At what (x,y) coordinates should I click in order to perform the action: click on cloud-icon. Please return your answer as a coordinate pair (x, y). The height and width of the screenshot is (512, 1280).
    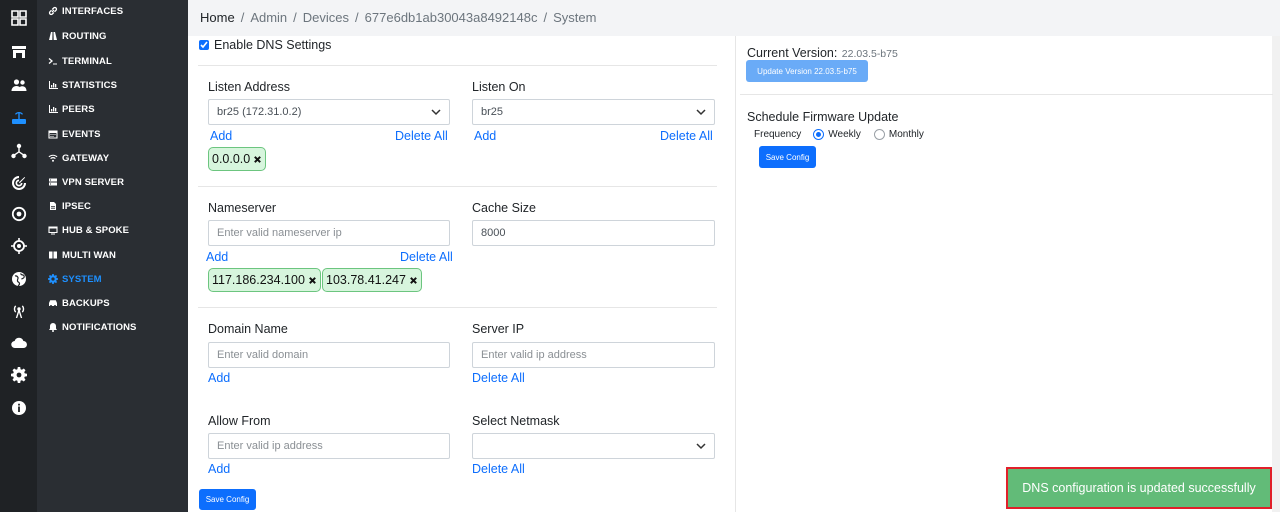
    Looking at the image, I should click on (18, 343).